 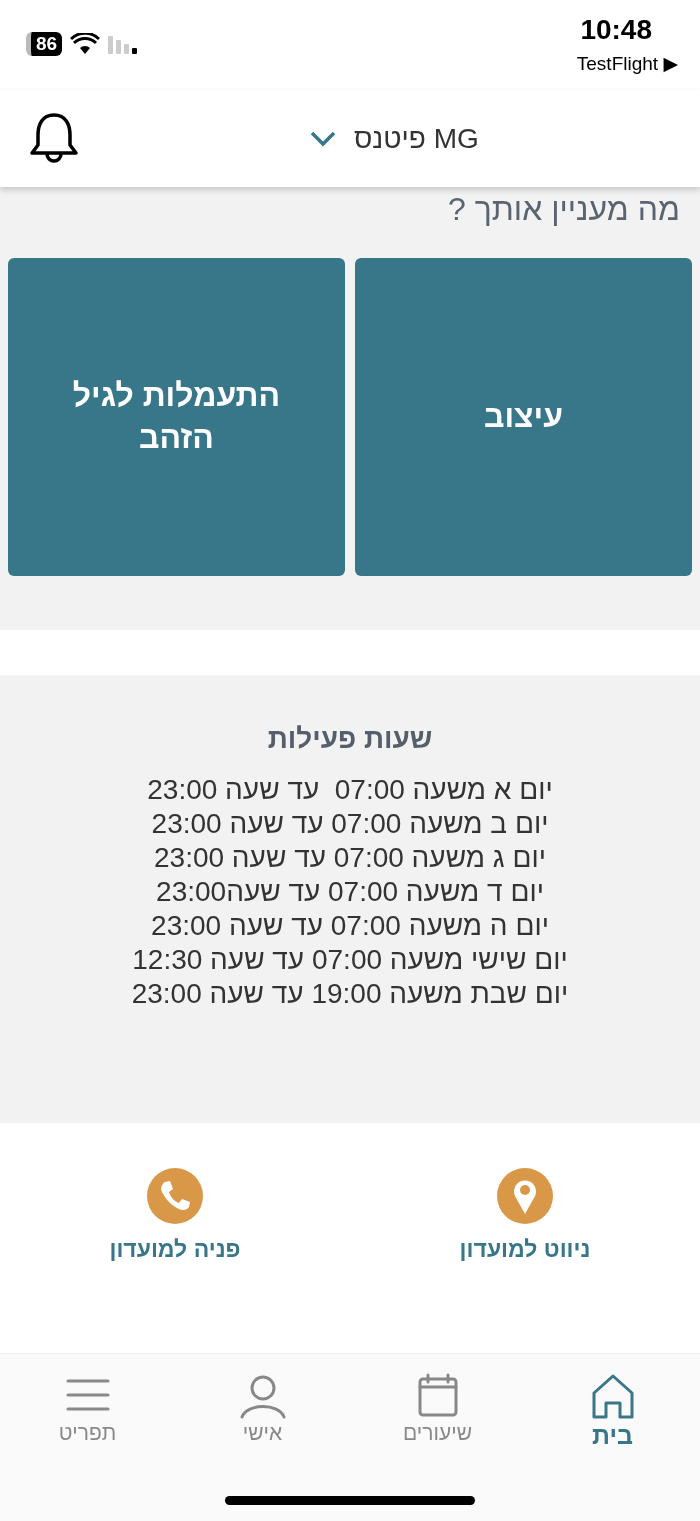 What do you see at coordinates (350, 926) in the screenshot?
I see `opening-hours-line: יום ה משעה 07:00 עד שעה 23:00` at bounding box center [350, 926].